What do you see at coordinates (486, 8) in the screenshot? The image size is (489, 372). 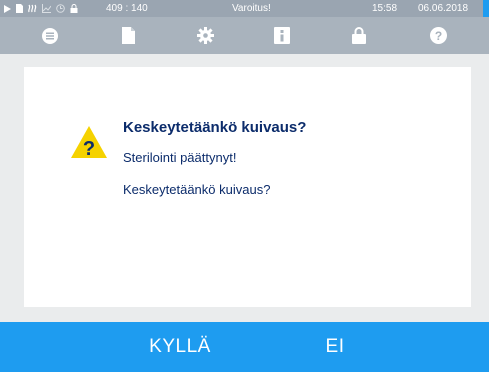 I see `status-edge-accent` at bounding box center [486, 8].